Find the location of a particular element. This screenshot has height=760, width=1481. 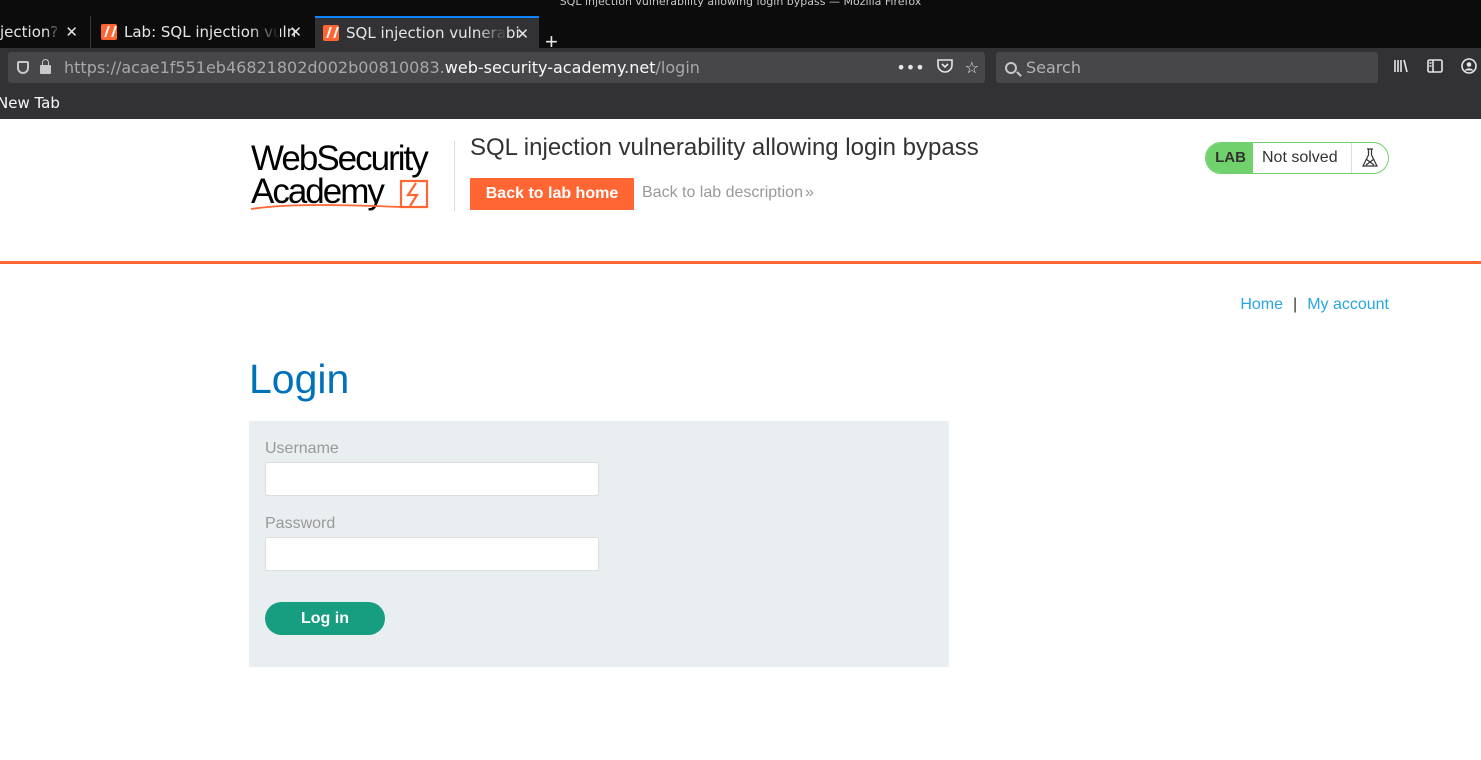

tab-sql-injection-prev: jection? ✕ is located at coordinates (44, 32).